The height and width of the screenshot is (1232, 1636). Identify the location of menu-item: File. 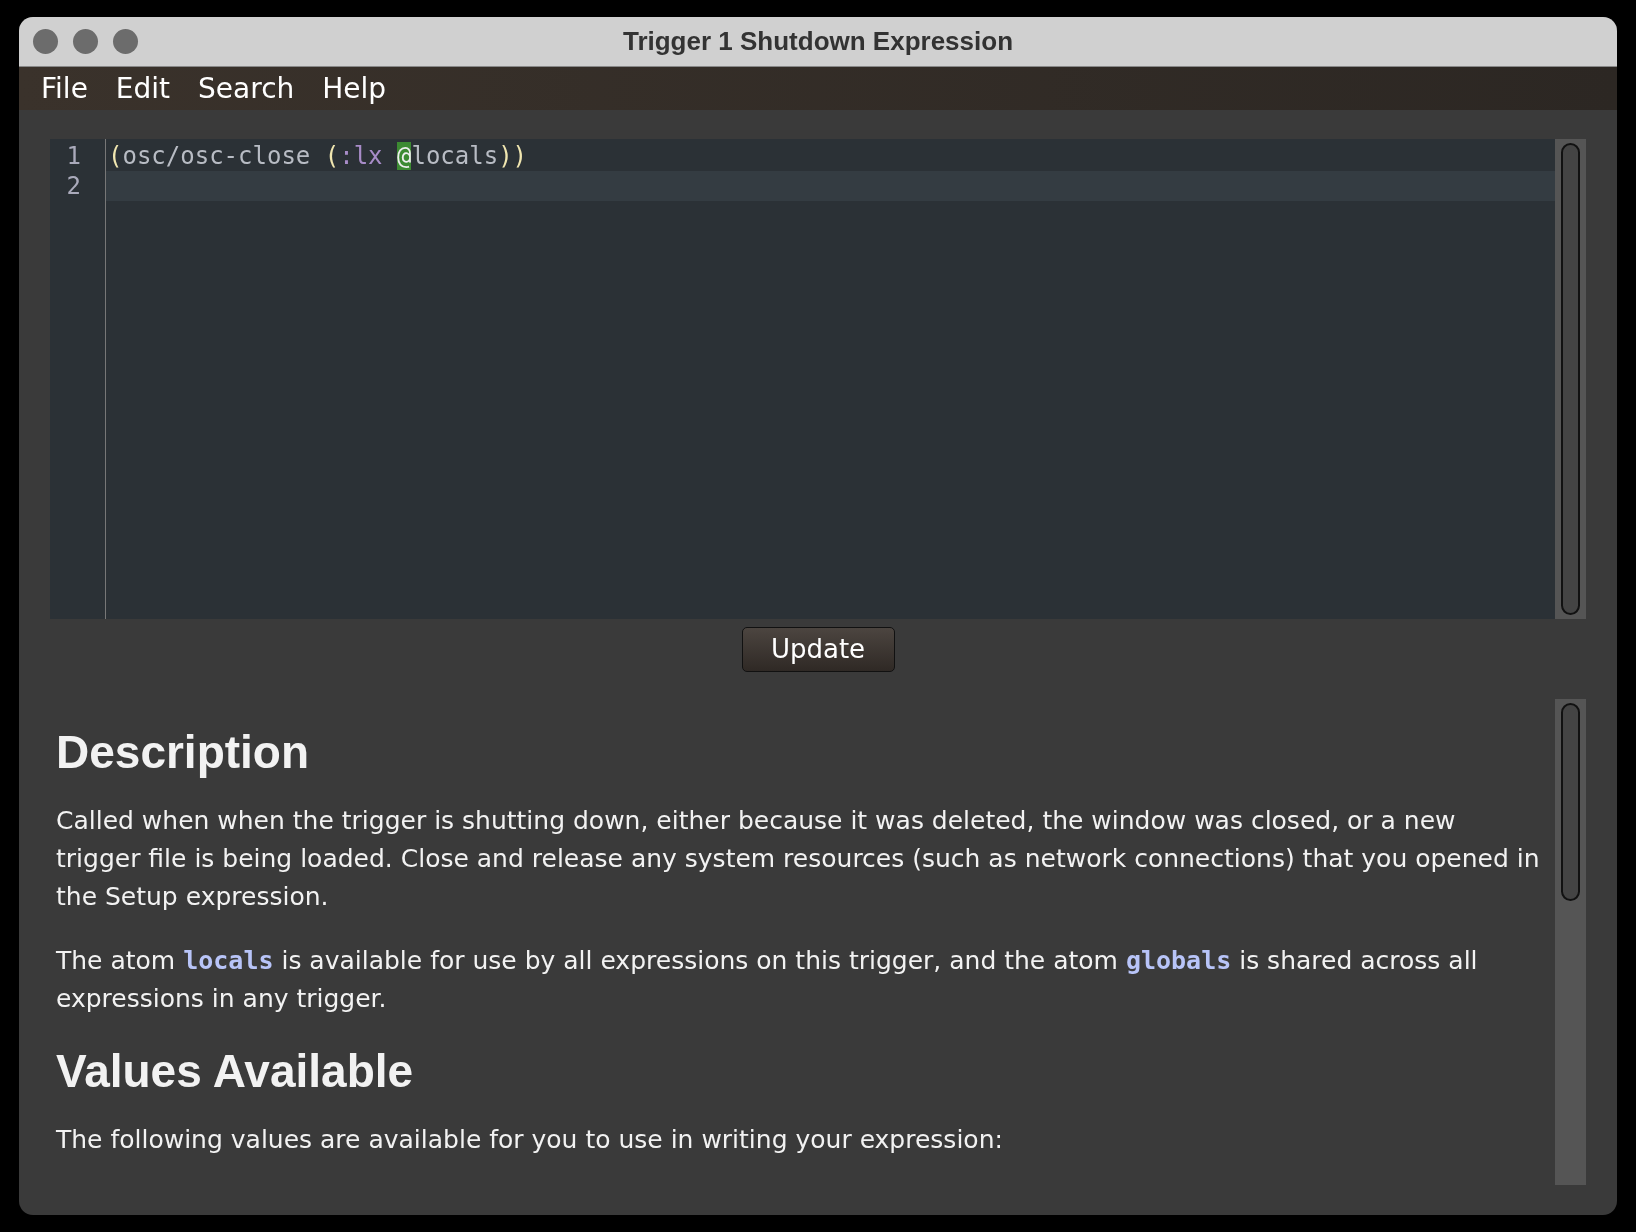
(64, 88).